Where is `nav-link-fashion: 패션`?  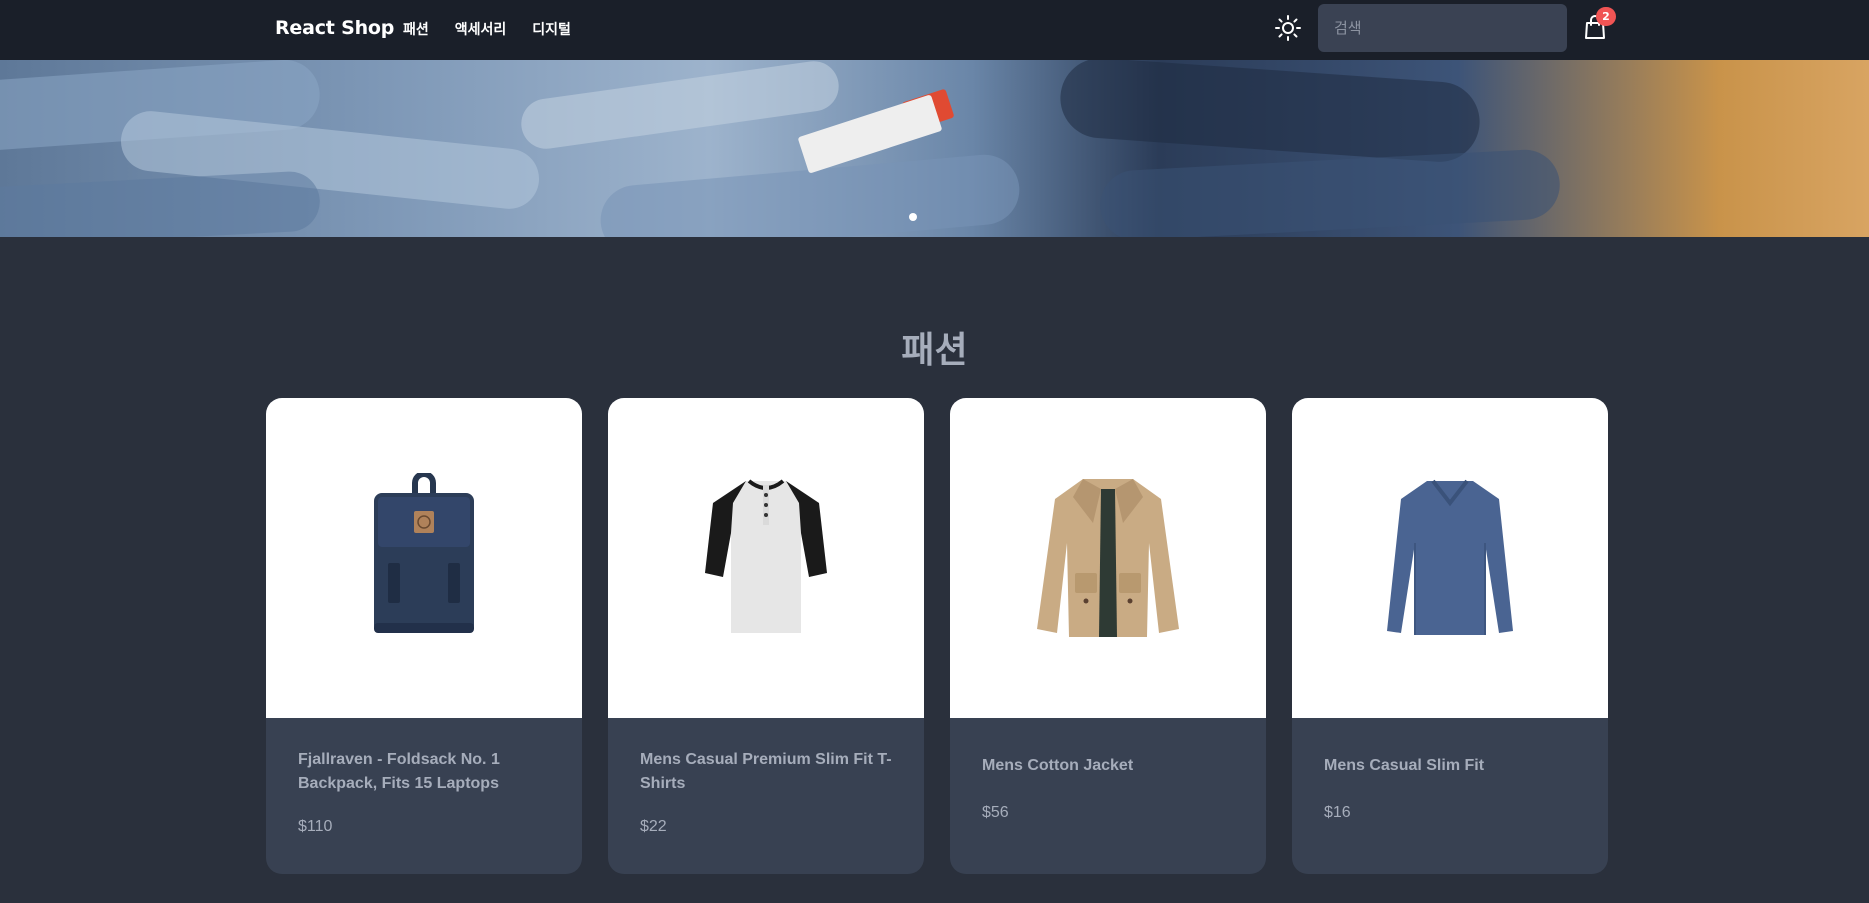
nav-link-fashion: 패션 is located at coordinates (416, 29).